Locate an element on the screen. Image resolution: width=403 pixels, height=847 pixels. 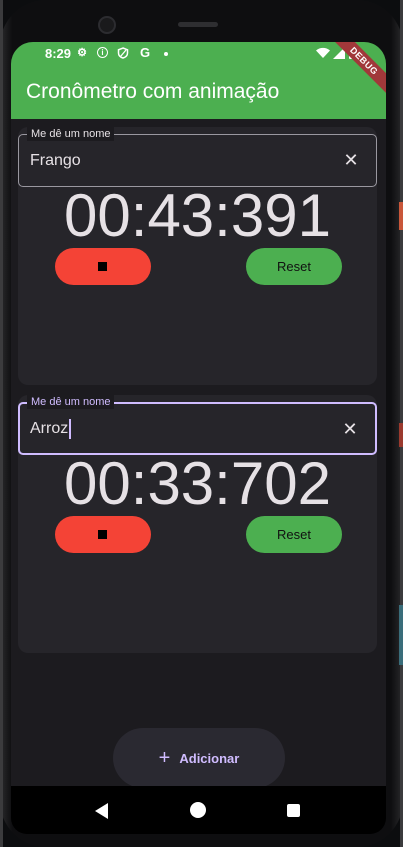
status-bar: 8:29 ⚙ i G is located at coordinates (198, 54).